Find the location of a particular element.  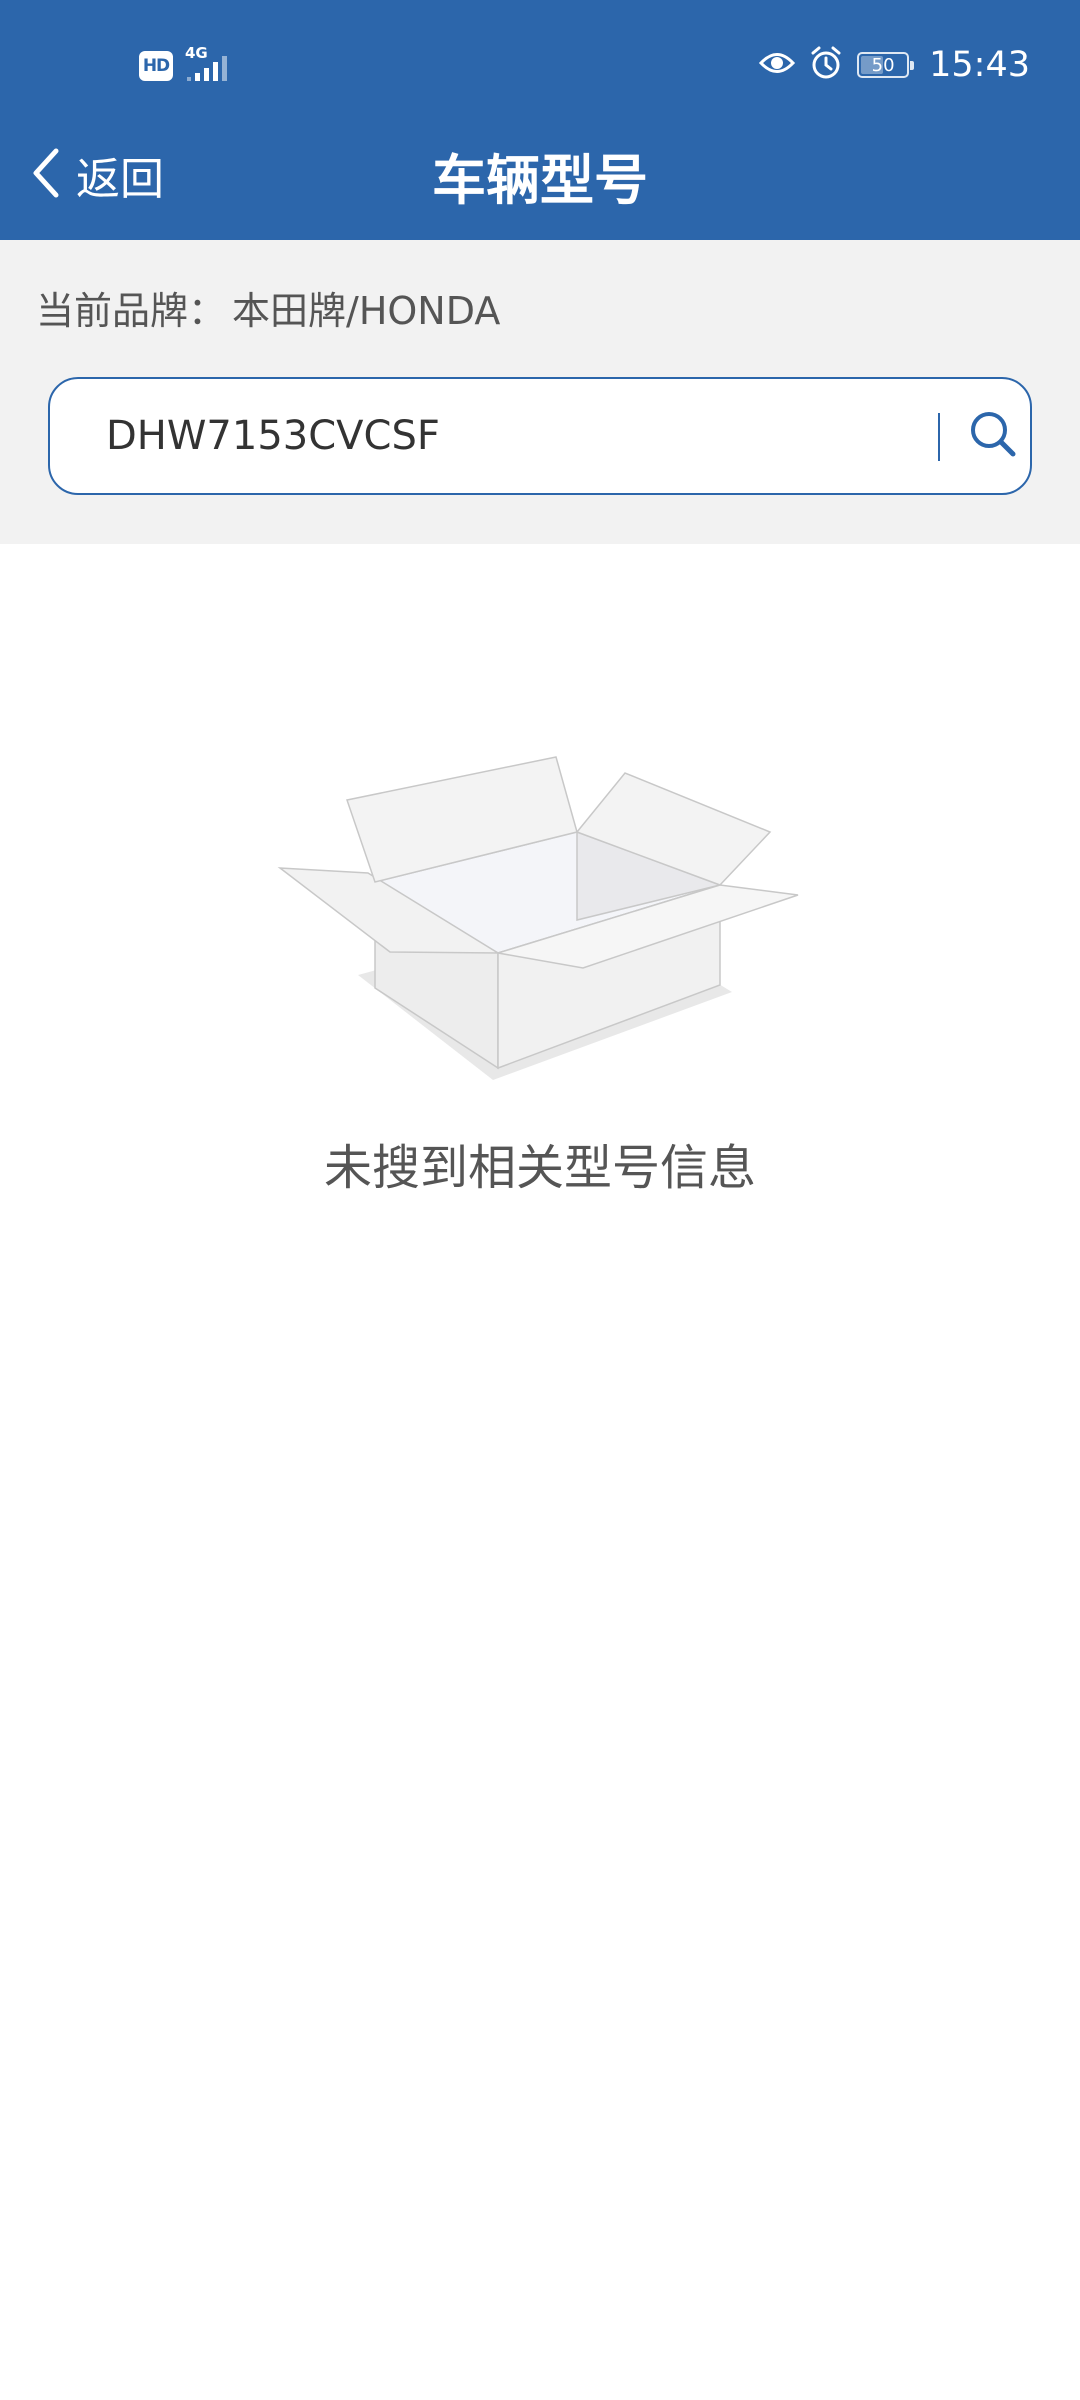

search-icon is located at coordinates (993, 436).